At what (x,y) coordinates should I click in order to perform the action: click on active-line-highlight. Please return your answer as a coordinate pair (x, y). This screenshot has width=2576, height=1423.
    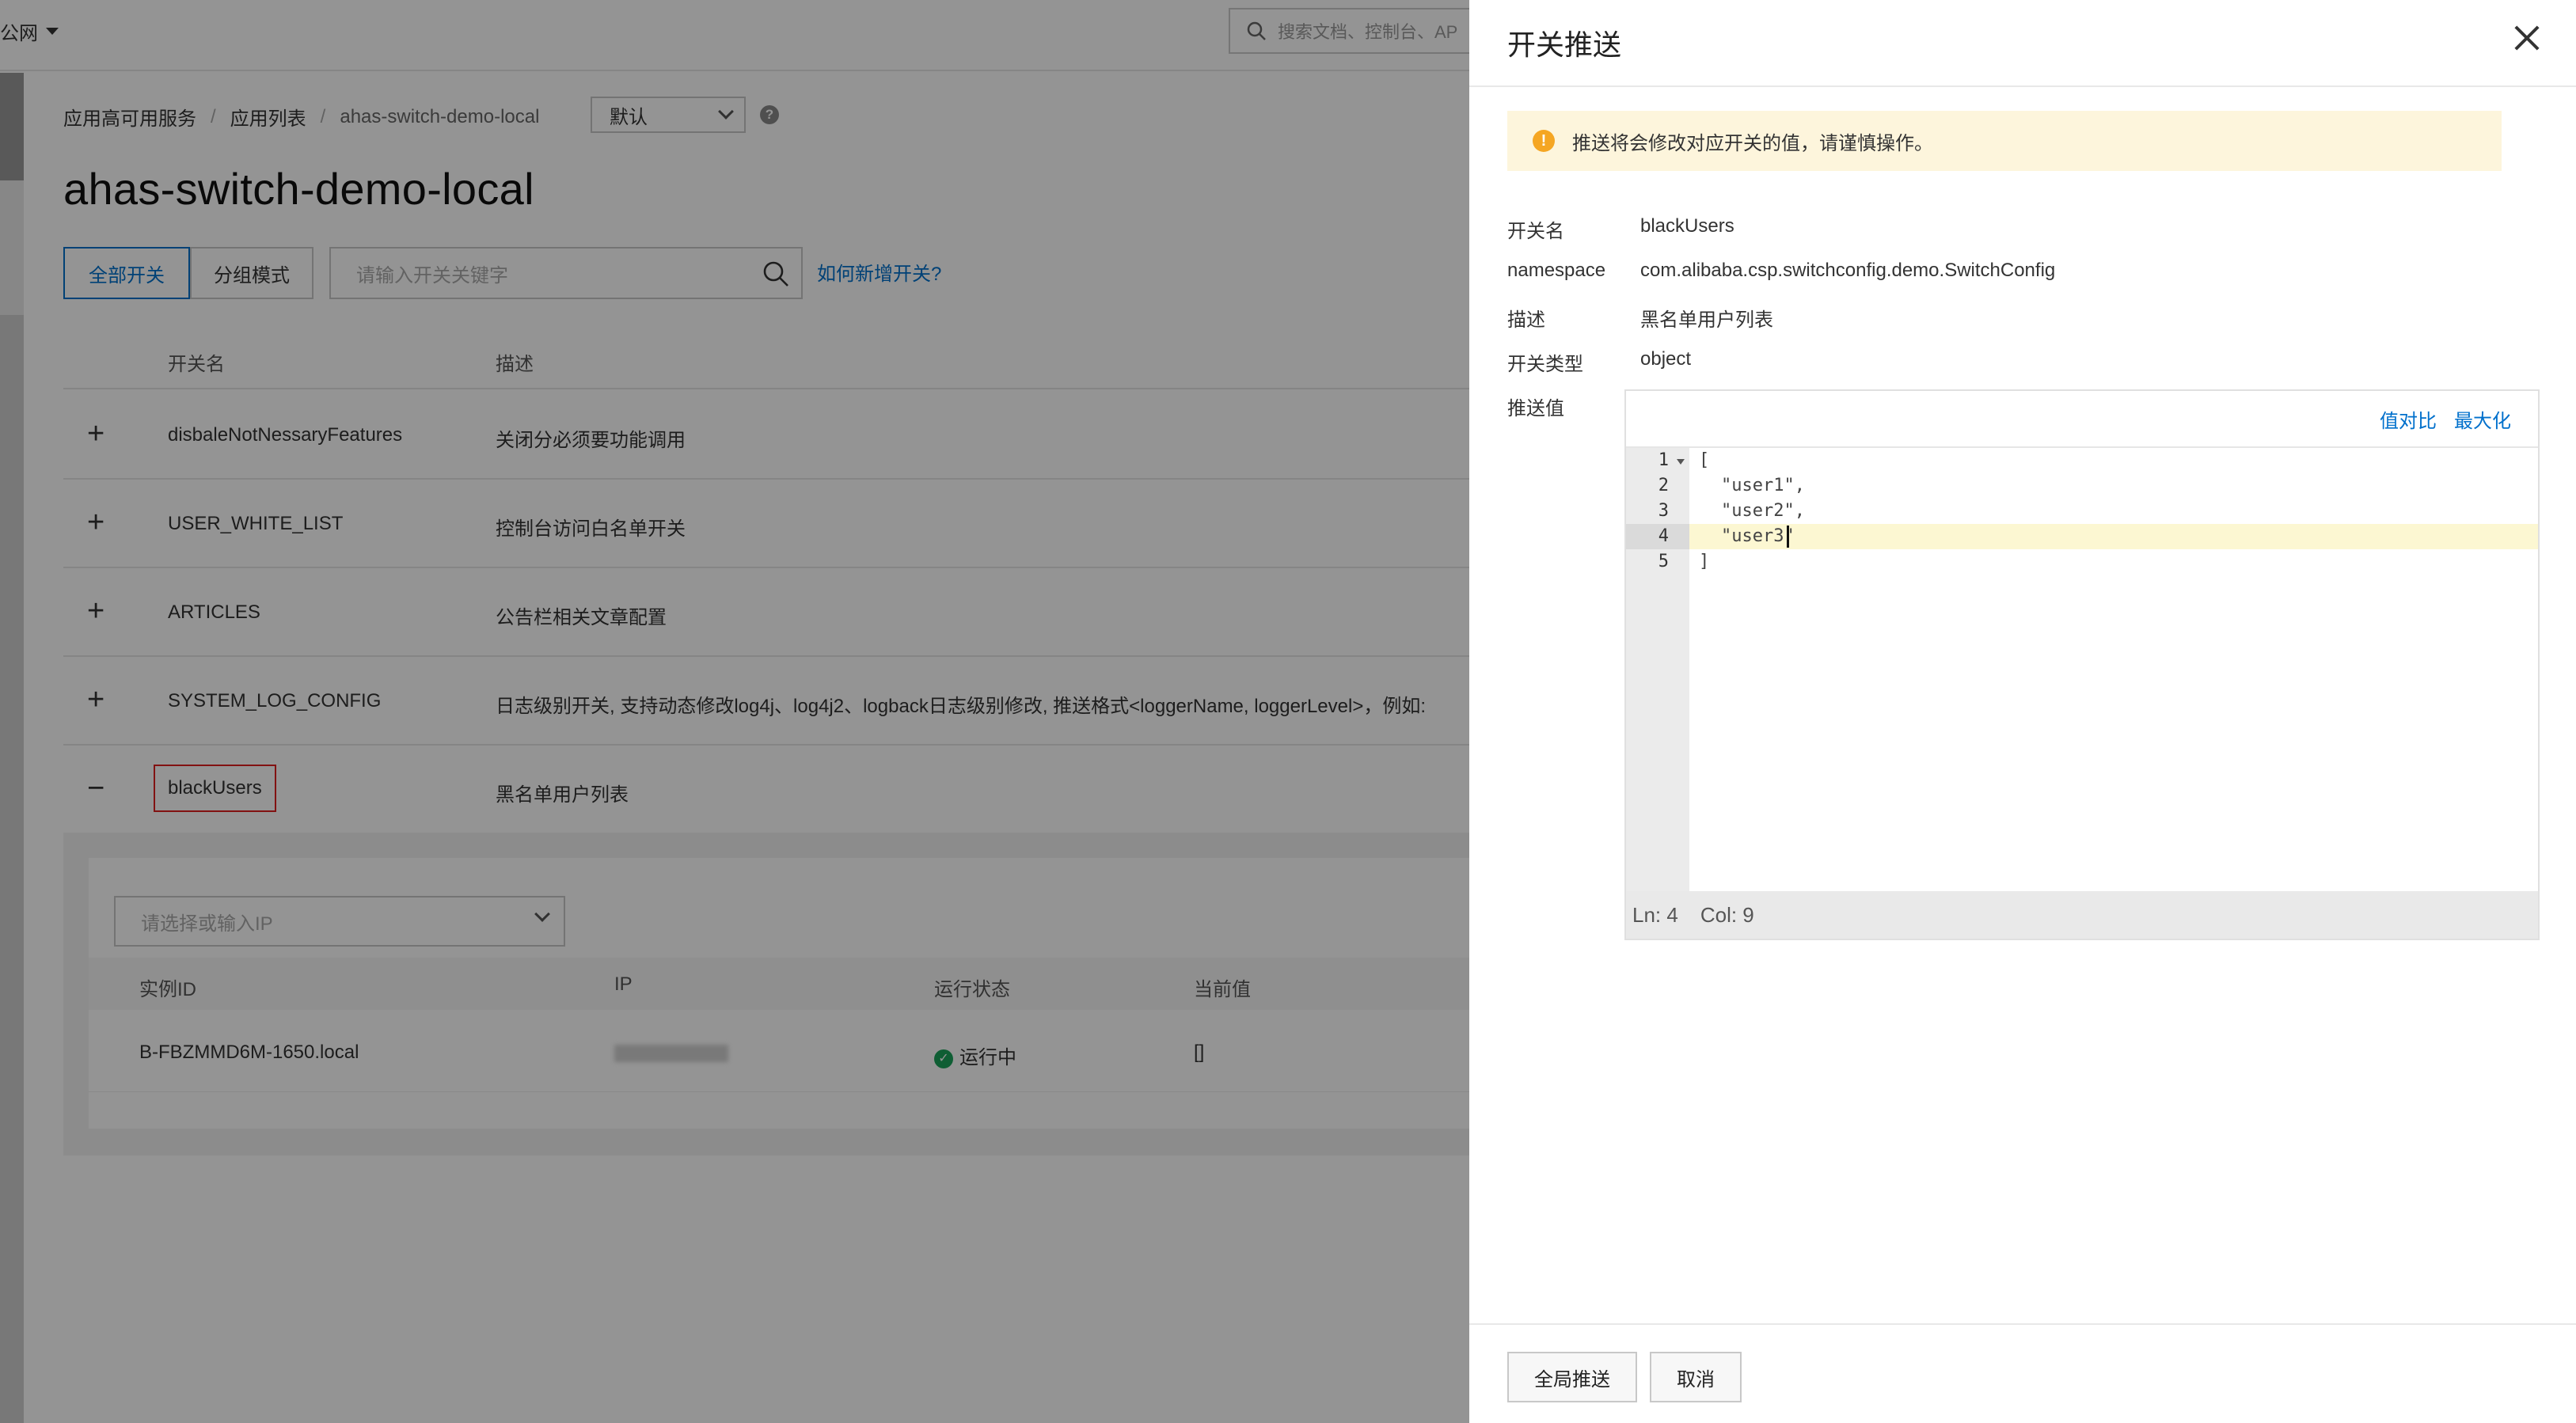
    Looking at the image, I should click on (2113, 536).